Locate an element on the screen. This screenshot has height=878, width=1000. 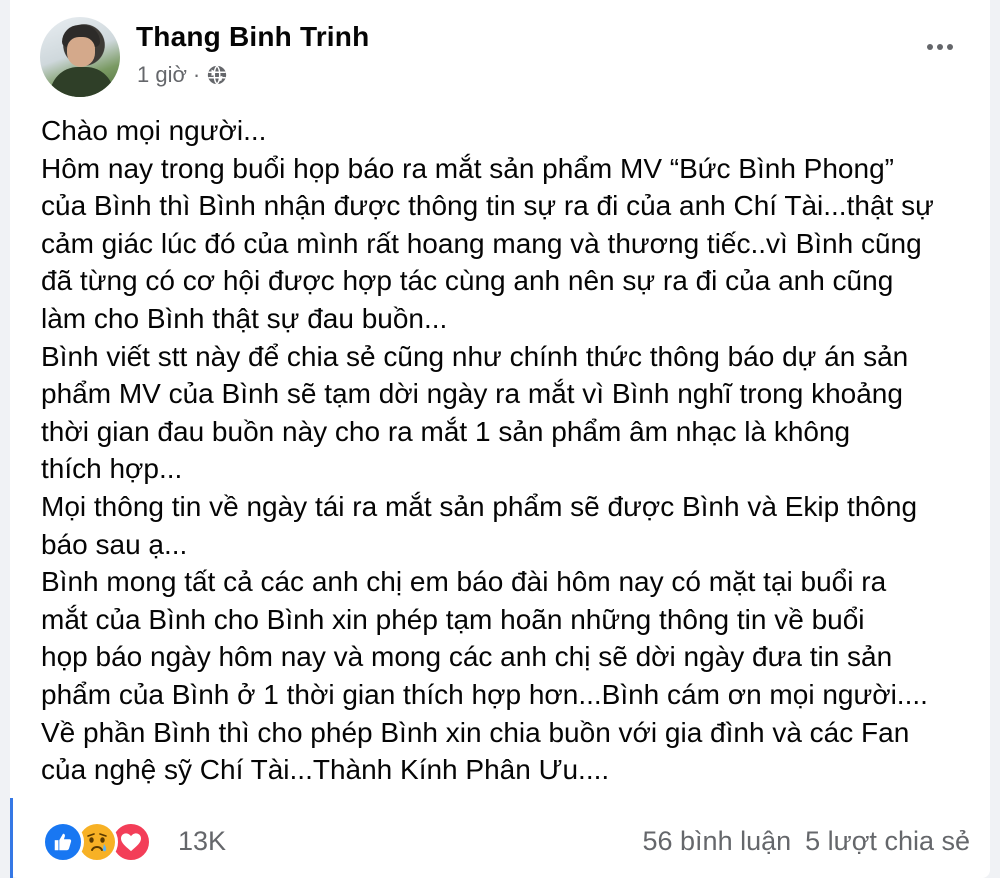
avatar is located at coordinates (80, 57).